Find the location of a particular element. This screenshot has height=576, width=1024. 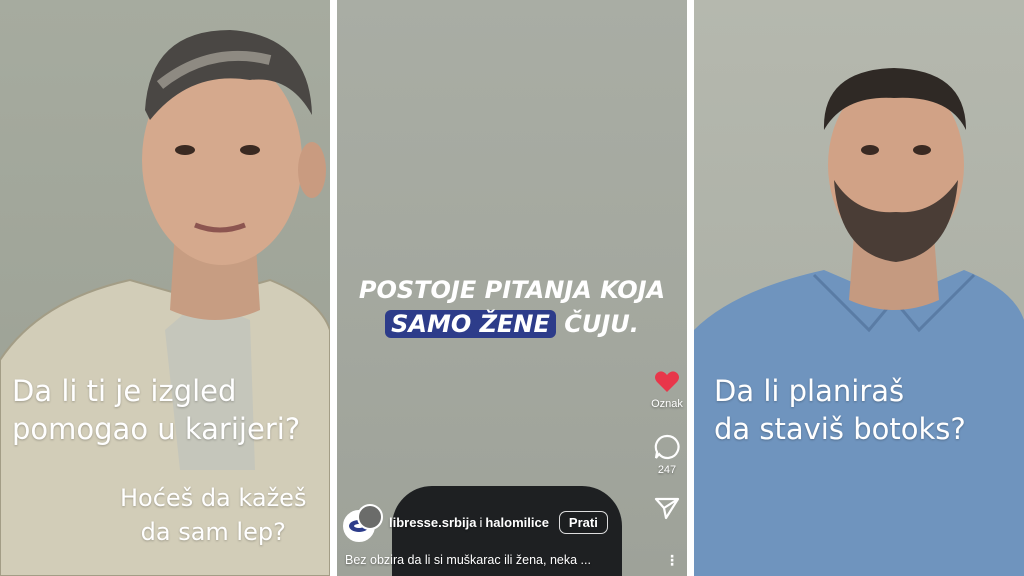

caption-line: Hoćeš da kažeš is located at coordinates (213, 498).